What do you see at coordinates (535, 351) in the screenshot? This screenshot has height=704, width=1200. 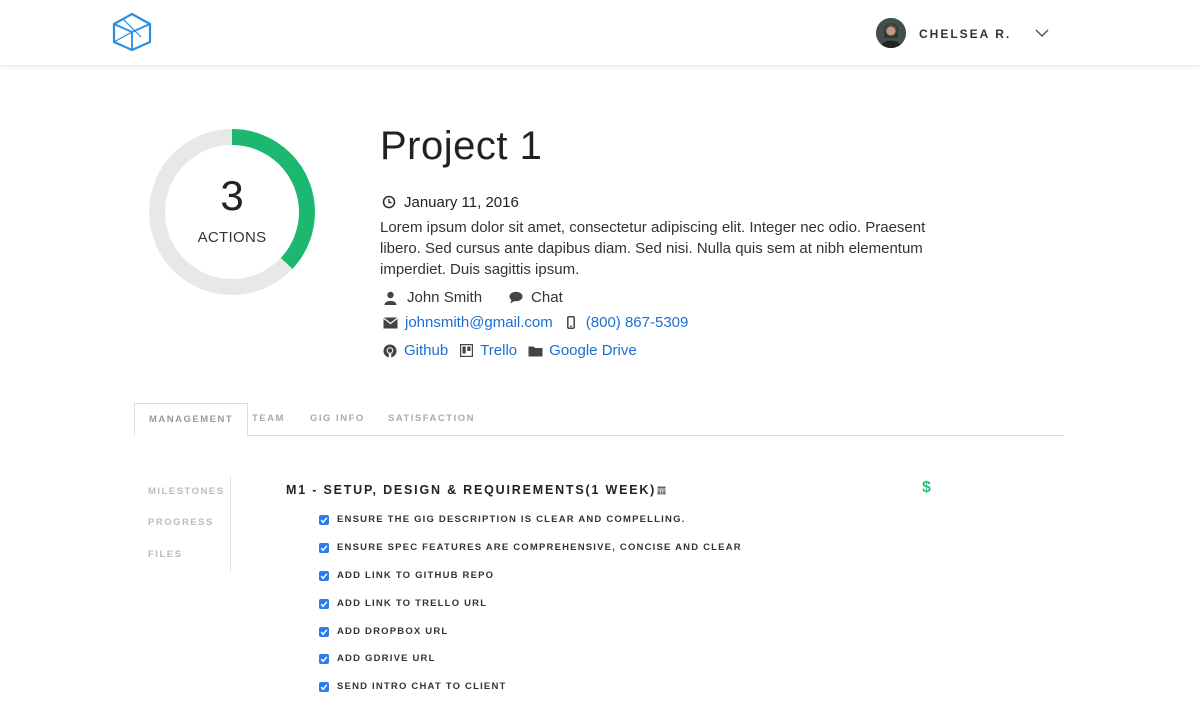 I see `folder-icon` at bounding box center [535, 351].